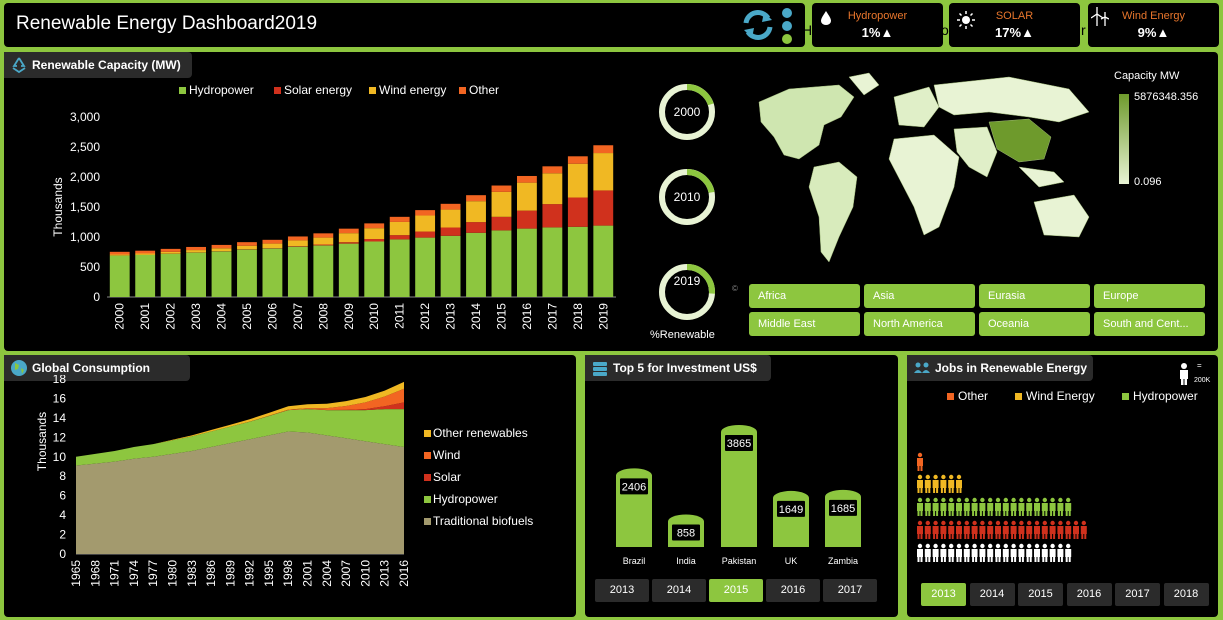 The height and width of the screenshot is (620, 1223). I want to click on kpi-hydropower: Hydropower 1%▲, so click(877, 25).